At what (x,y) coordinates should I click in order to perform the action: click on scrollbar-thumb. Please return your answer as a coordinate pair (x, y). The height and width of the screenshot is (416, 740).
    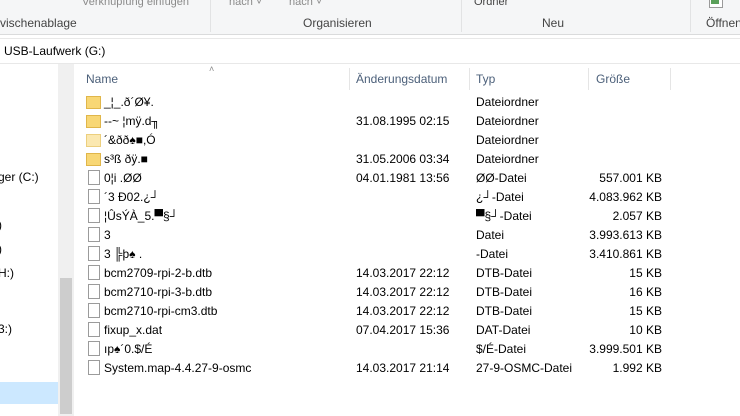
    Looking at the image, I should click on (66, 346).